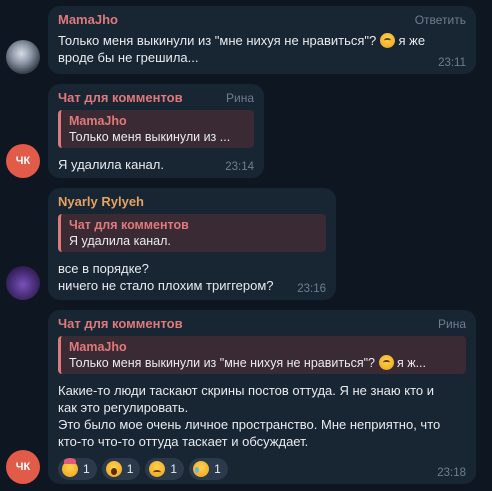  Describe the element at coordinates (23, 57) in the screenshot. I see `avatar-mamajho` at that location.